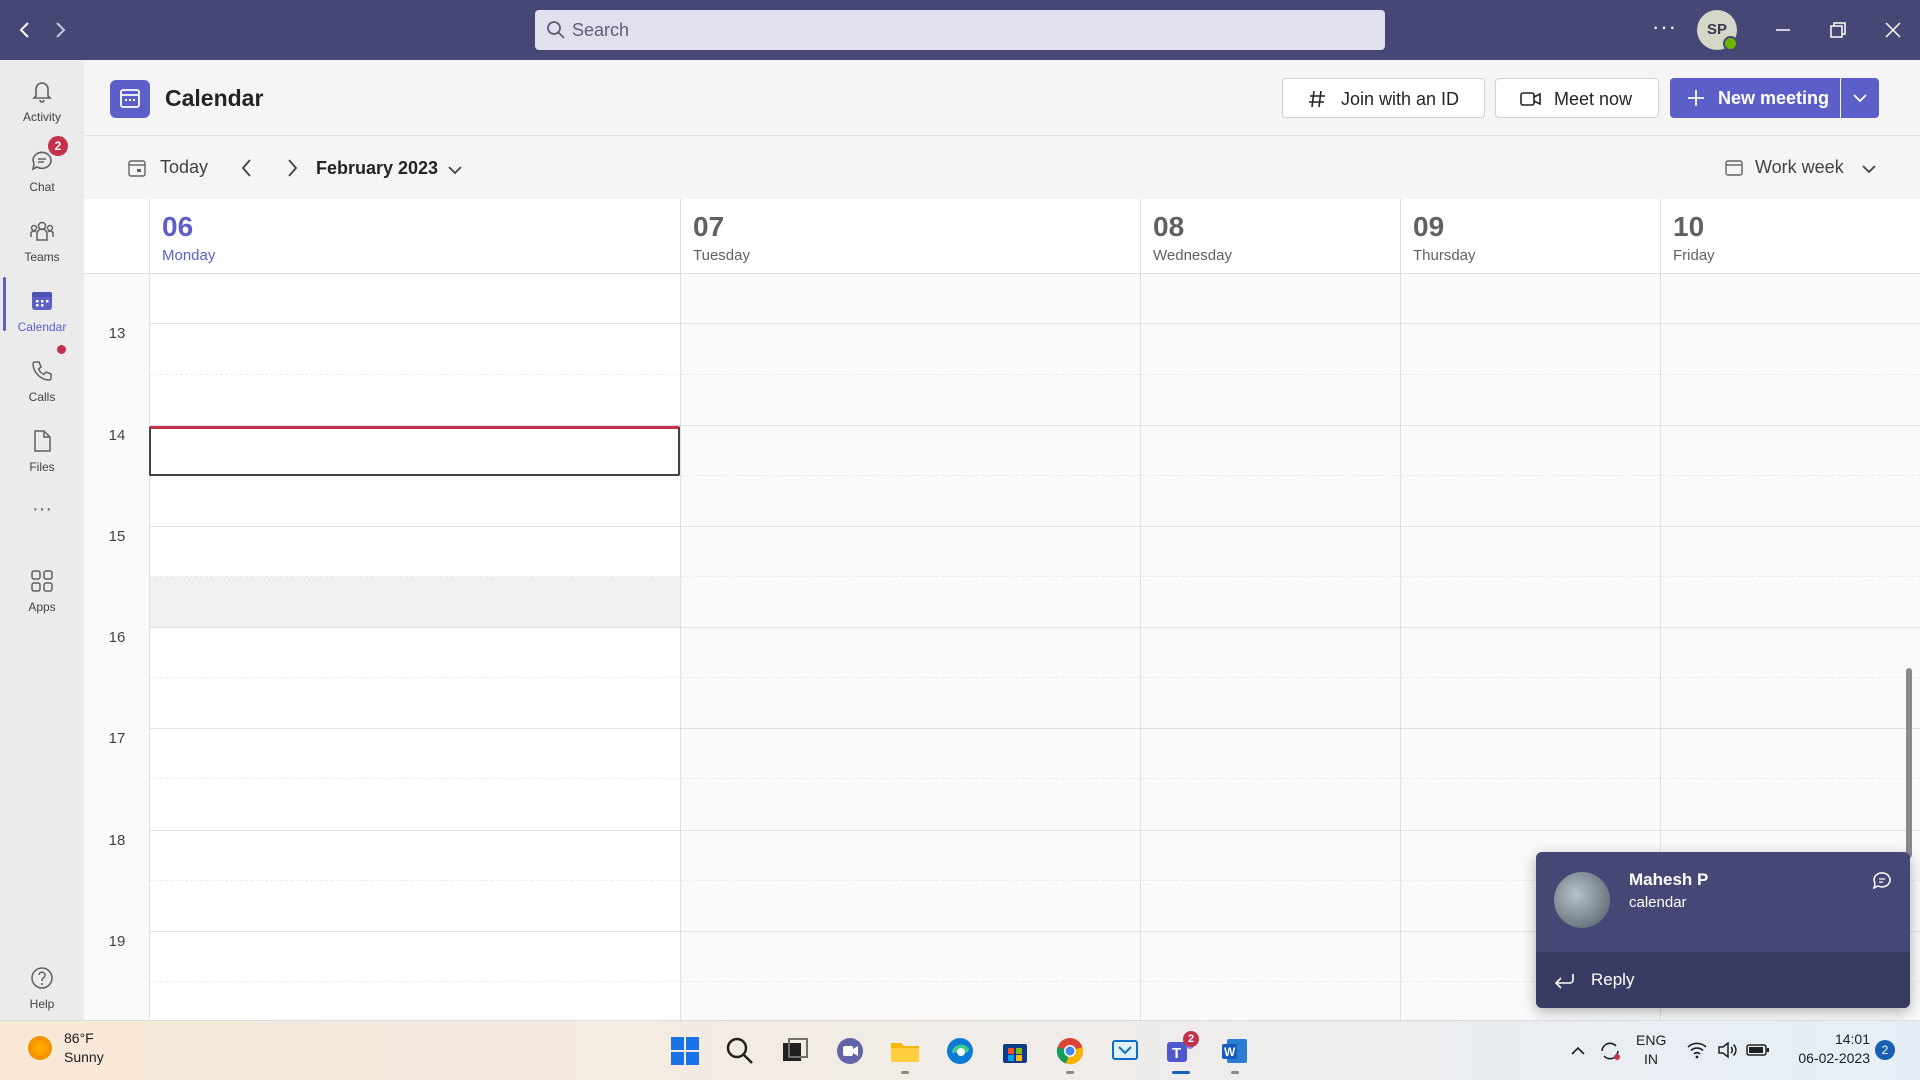  What do you see at coordinates (1530, 236) in the screenshot?
I see `day-header-thursday: 09 Thursday` at bounding box center [1530, 236].